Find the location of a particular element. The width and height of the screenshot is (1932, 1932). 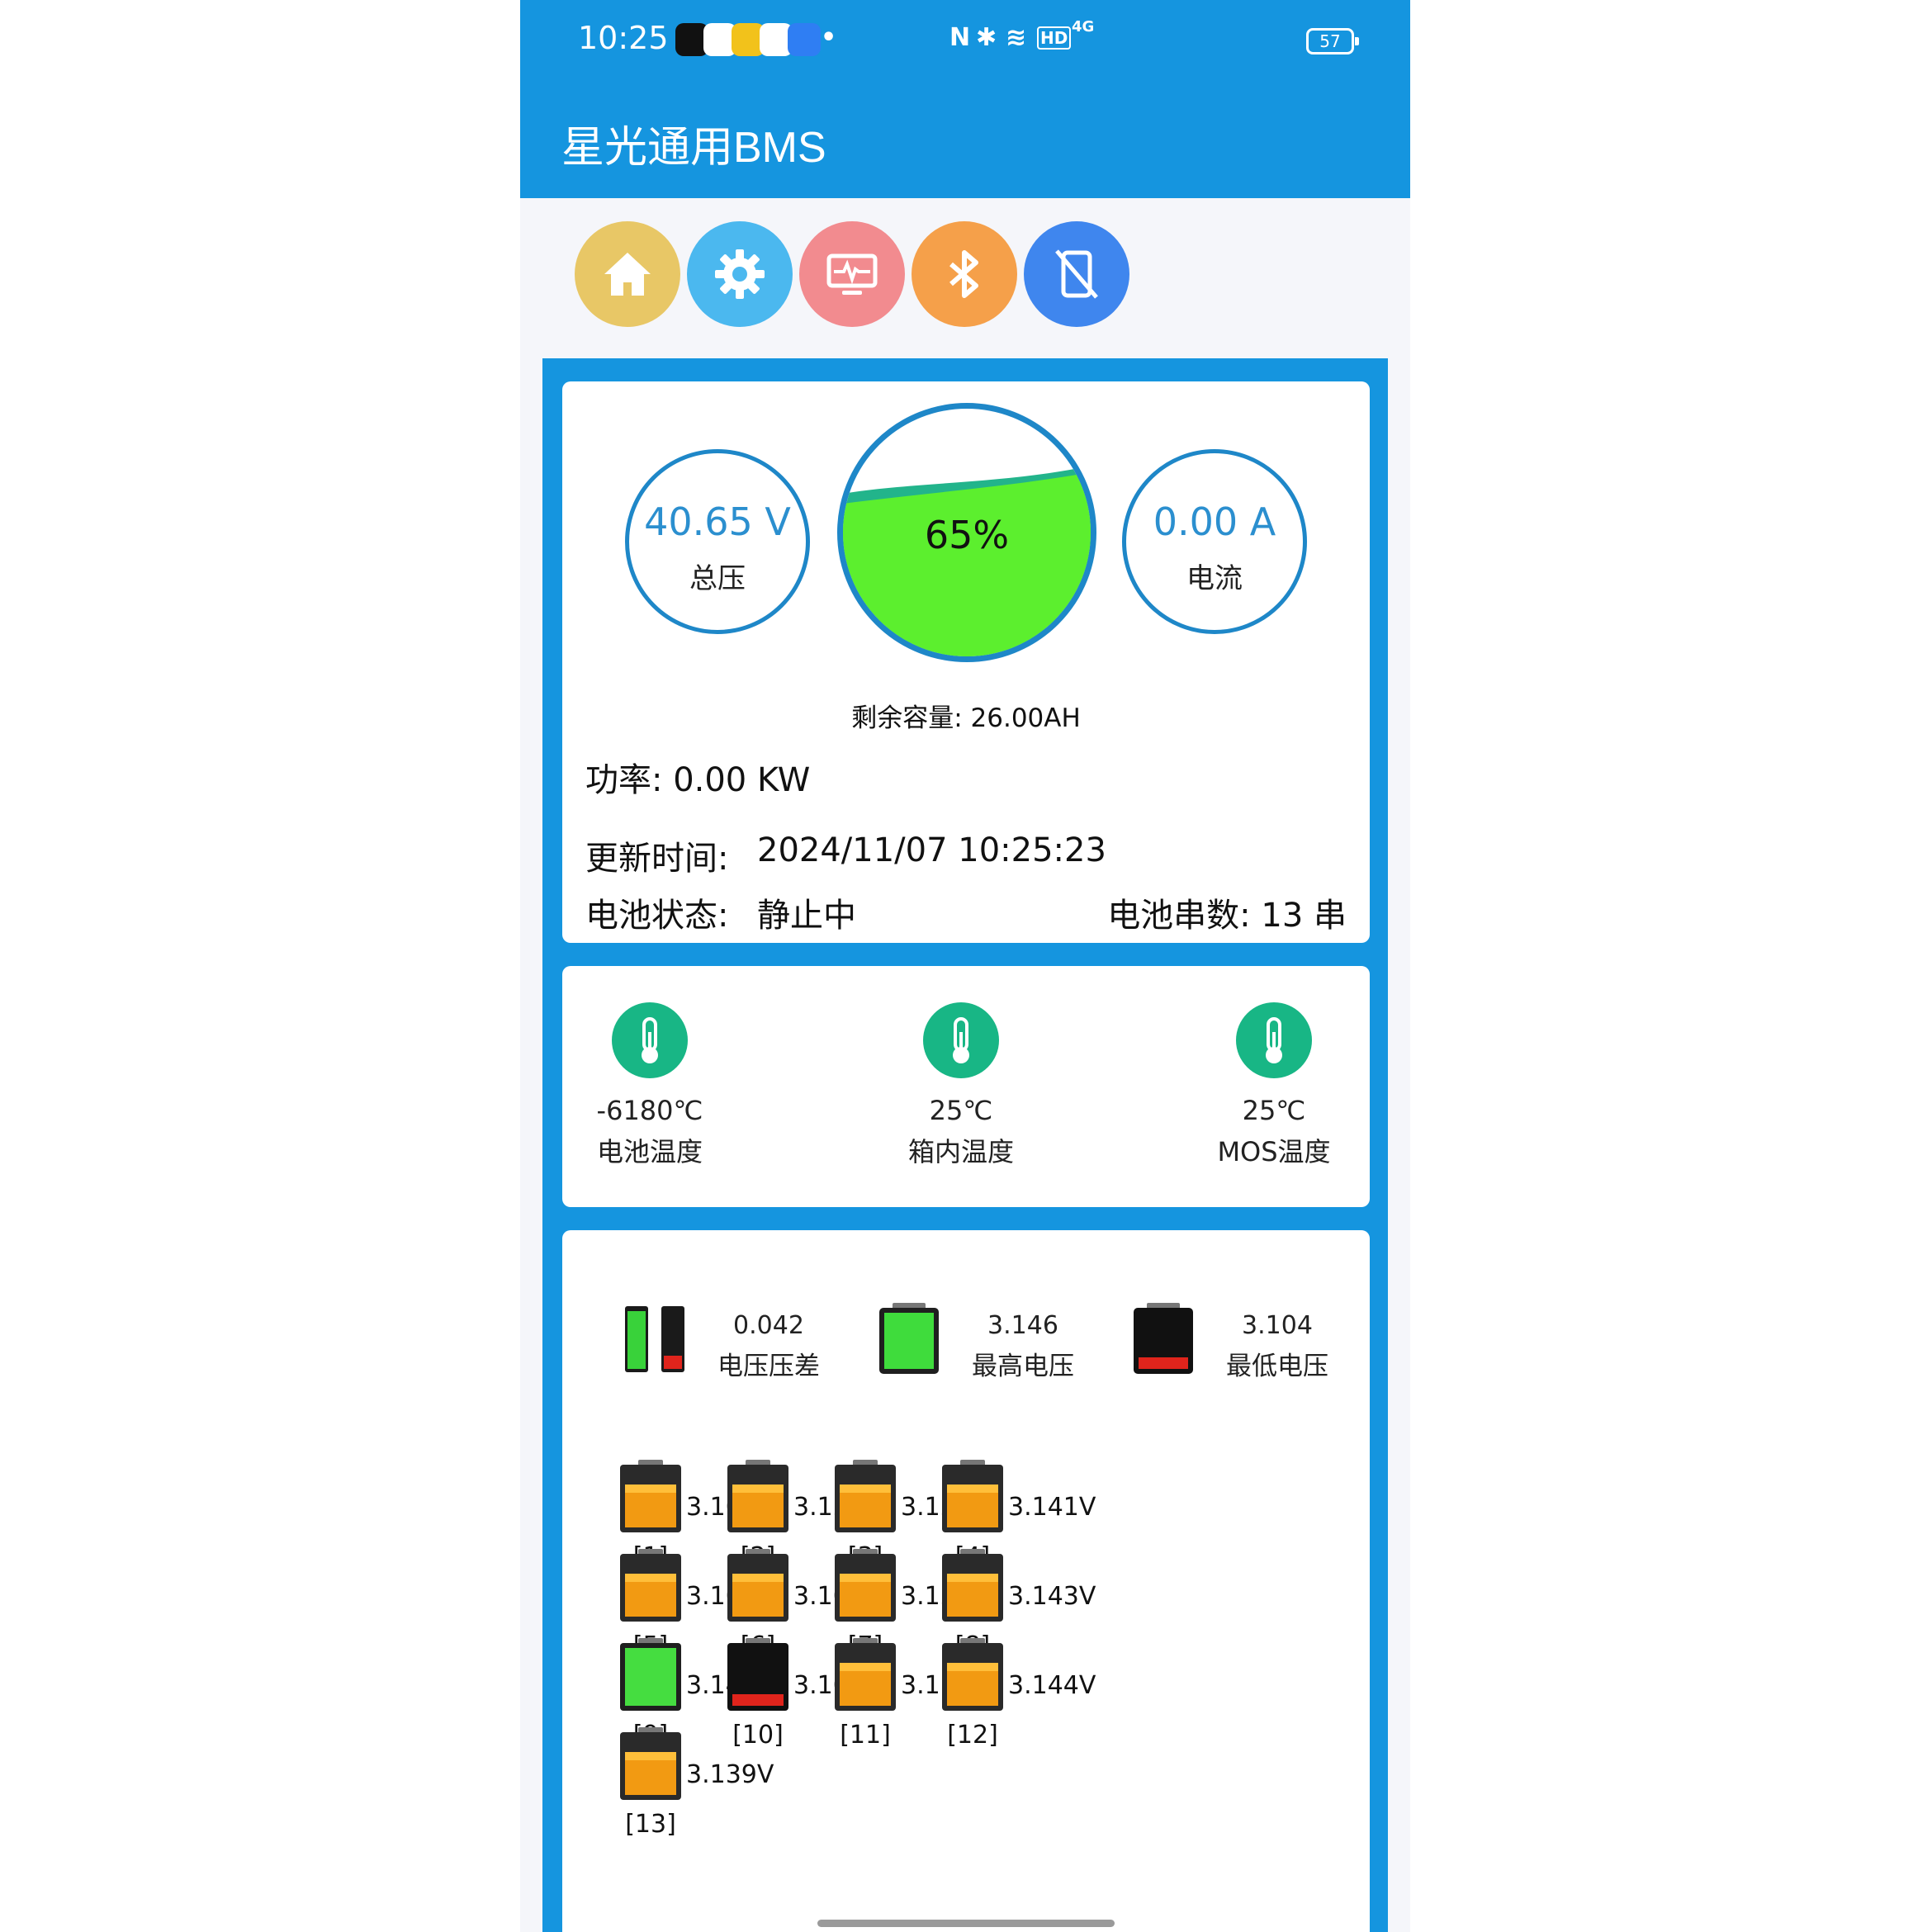

mos-temperature: 25℃ MOS温度 is located at coordinates (1274, 1085).